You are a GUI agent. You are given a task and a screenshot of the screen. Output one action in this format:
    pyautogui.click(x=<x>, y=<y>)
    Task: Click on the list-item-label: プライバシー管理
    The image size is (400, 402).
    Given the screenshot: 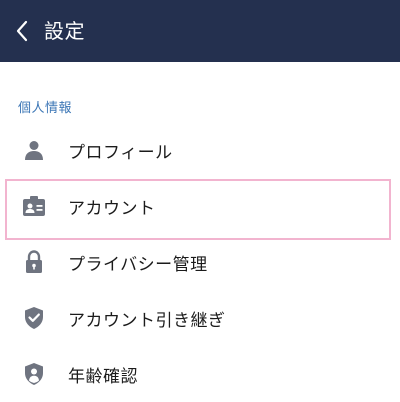 What is the action you would take?
    pyautogui.click(x=138, y=264)
    